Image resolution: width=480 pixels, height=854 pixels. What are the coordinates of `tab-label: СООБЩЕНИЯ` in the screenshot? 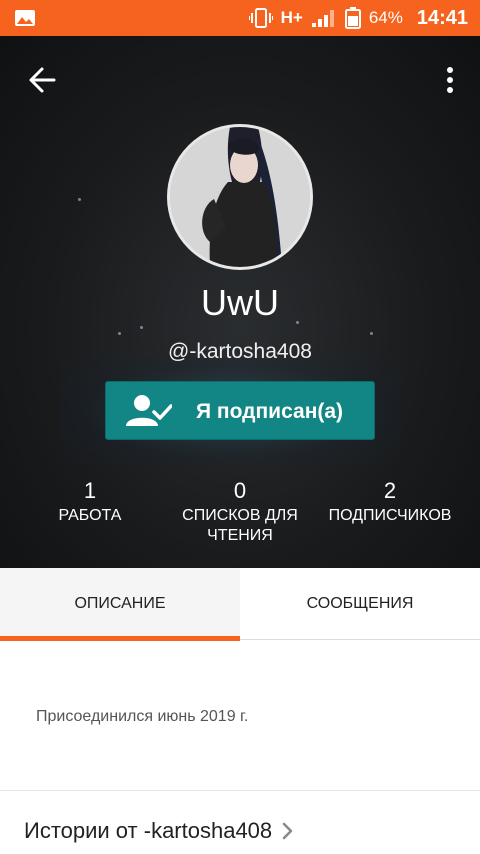 It's located at (360, 603).